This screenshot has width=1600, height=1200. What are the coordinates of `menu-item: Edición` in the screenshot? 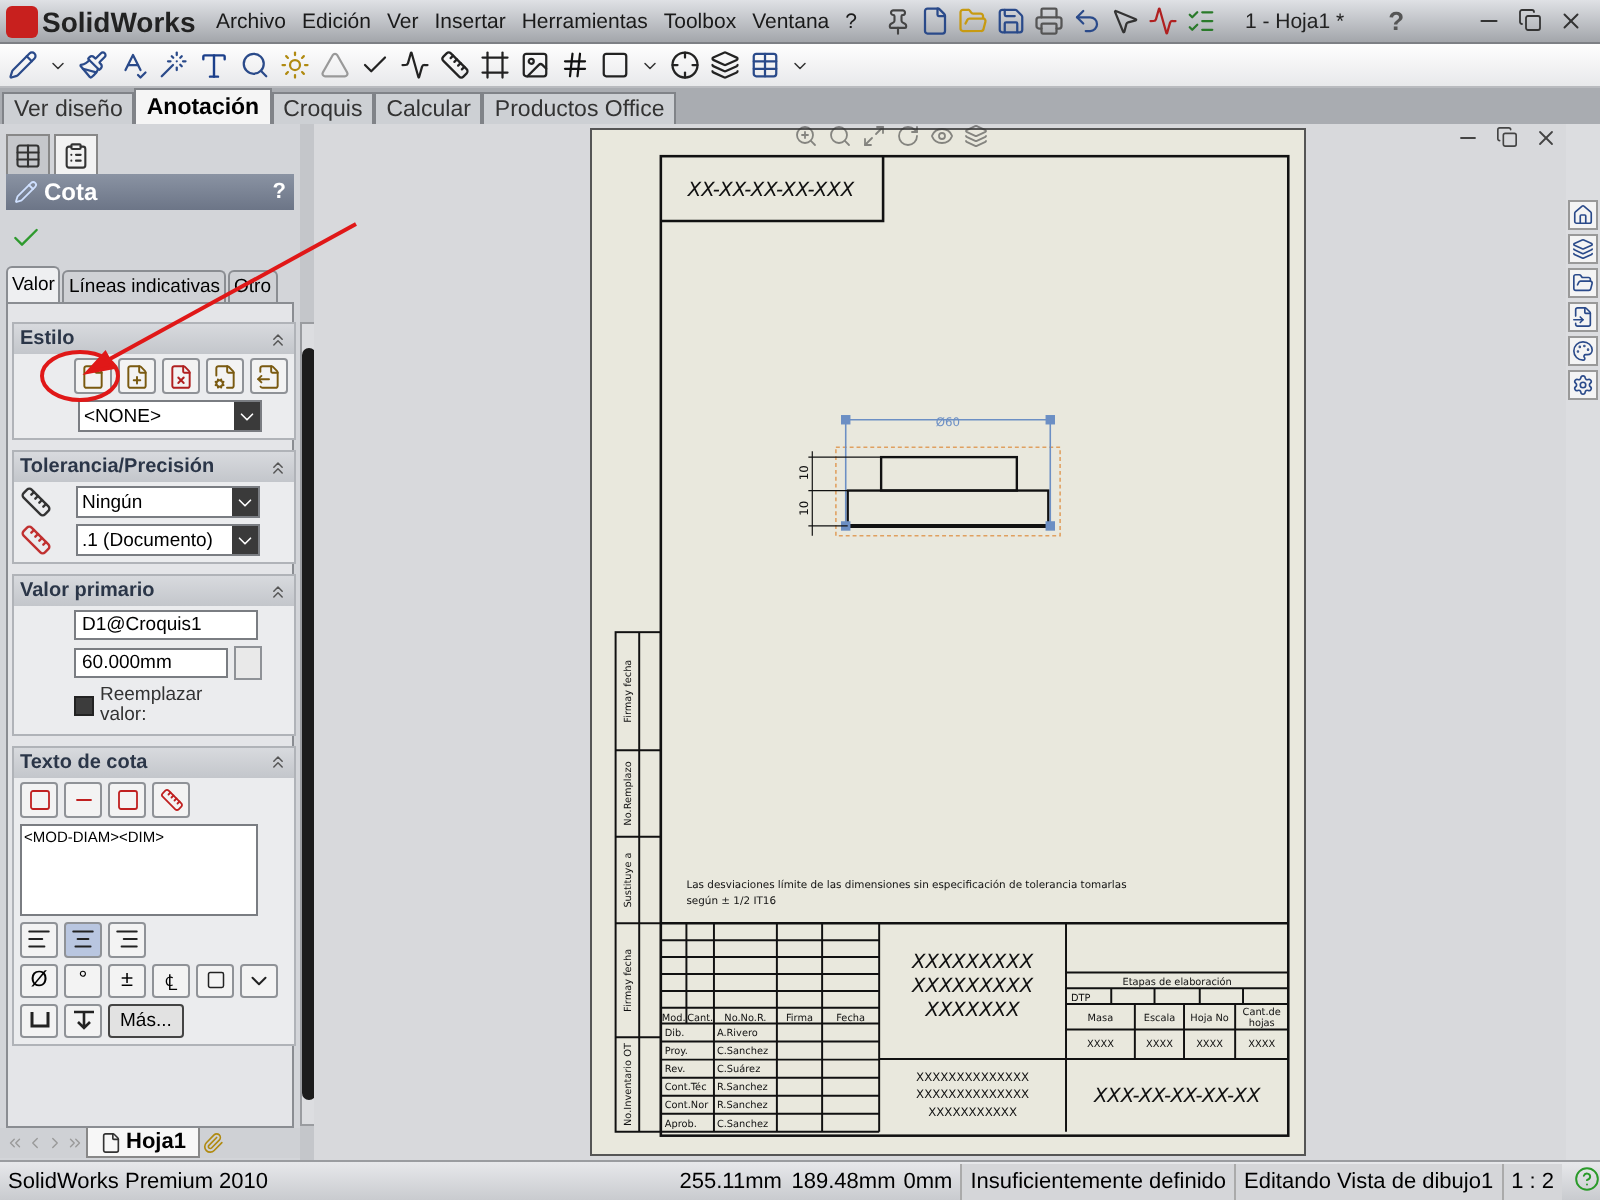 It's located at (336, 21).